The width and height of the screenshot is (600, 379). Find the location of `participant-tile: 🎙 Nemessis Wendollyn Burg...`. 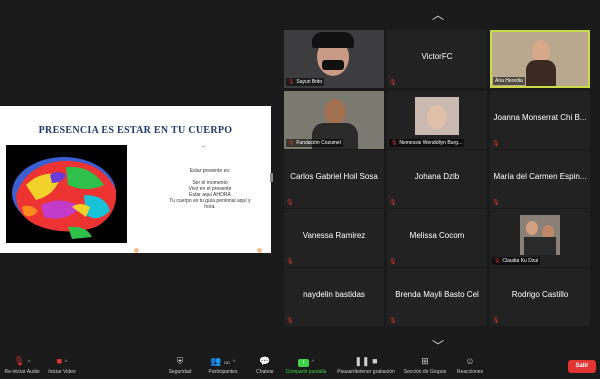

participant-tile: 🎙 Nemessis Wendollyn Burg... is located at coordinates (437, 120).